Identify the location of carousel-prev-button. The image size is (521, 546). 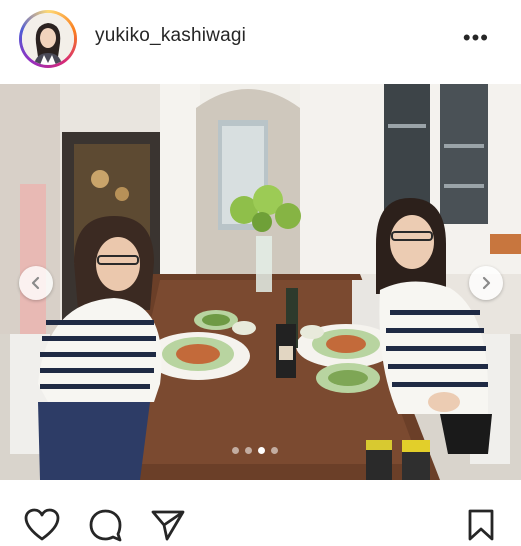
(36, 283).